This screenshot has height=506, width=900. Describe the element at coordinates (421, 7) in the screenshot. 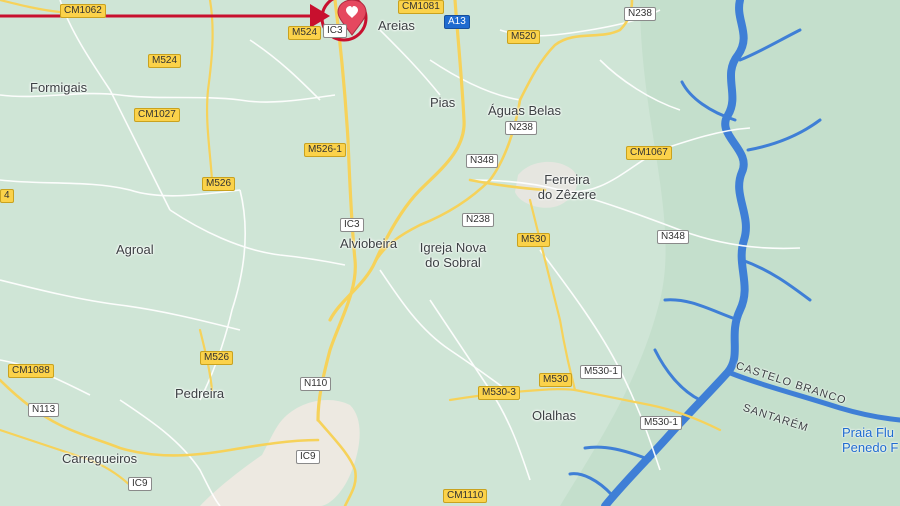

I see `road-shield: CM1081` at that location.